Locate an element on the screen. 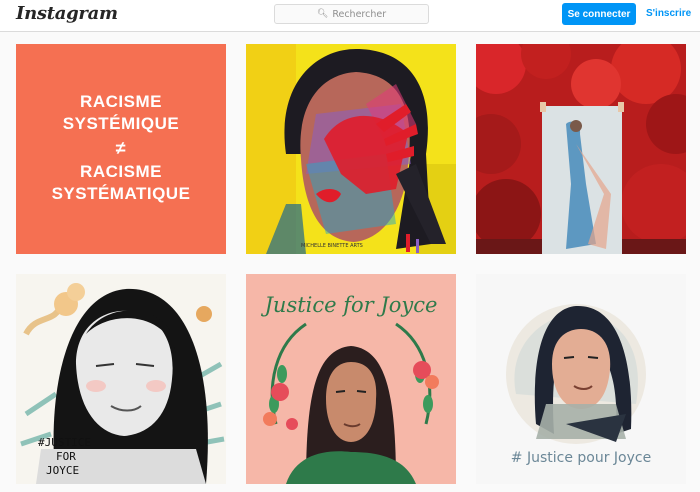 This screenshot has height=492, width=700. search-placeholder: Rechercher is located at coordinates (359, 14).